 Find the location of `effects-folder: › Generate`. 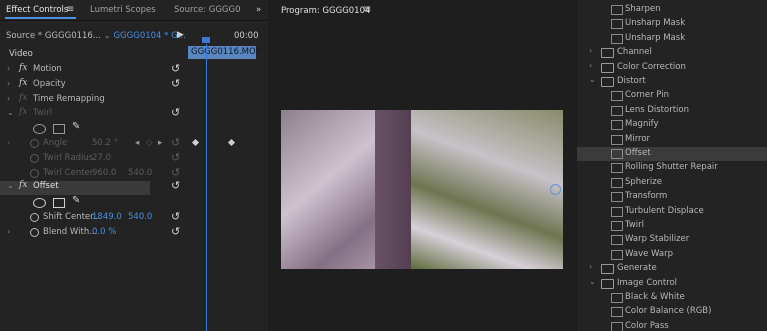

effects-folder: › Generate is located at coordinates (672, 269).